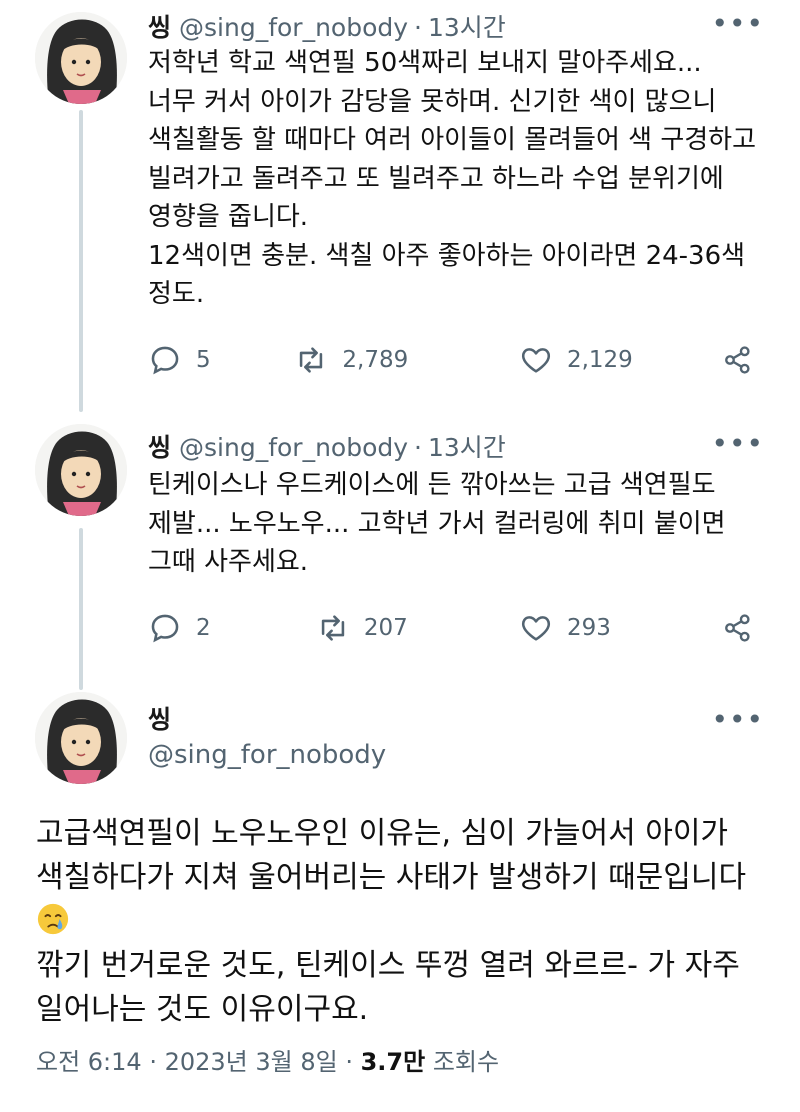 Image resolution: width=800 pixels, height=1112 pixels. I want to click on retweet-button: 207, so click(417, 628).